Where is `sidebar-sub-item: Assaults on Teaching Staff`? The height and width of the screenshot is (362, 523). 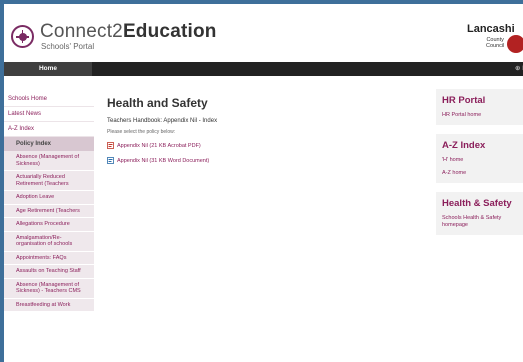
sidebar-sub-item: Assaults on Teaching Staff is located at coordinates (49, 272).